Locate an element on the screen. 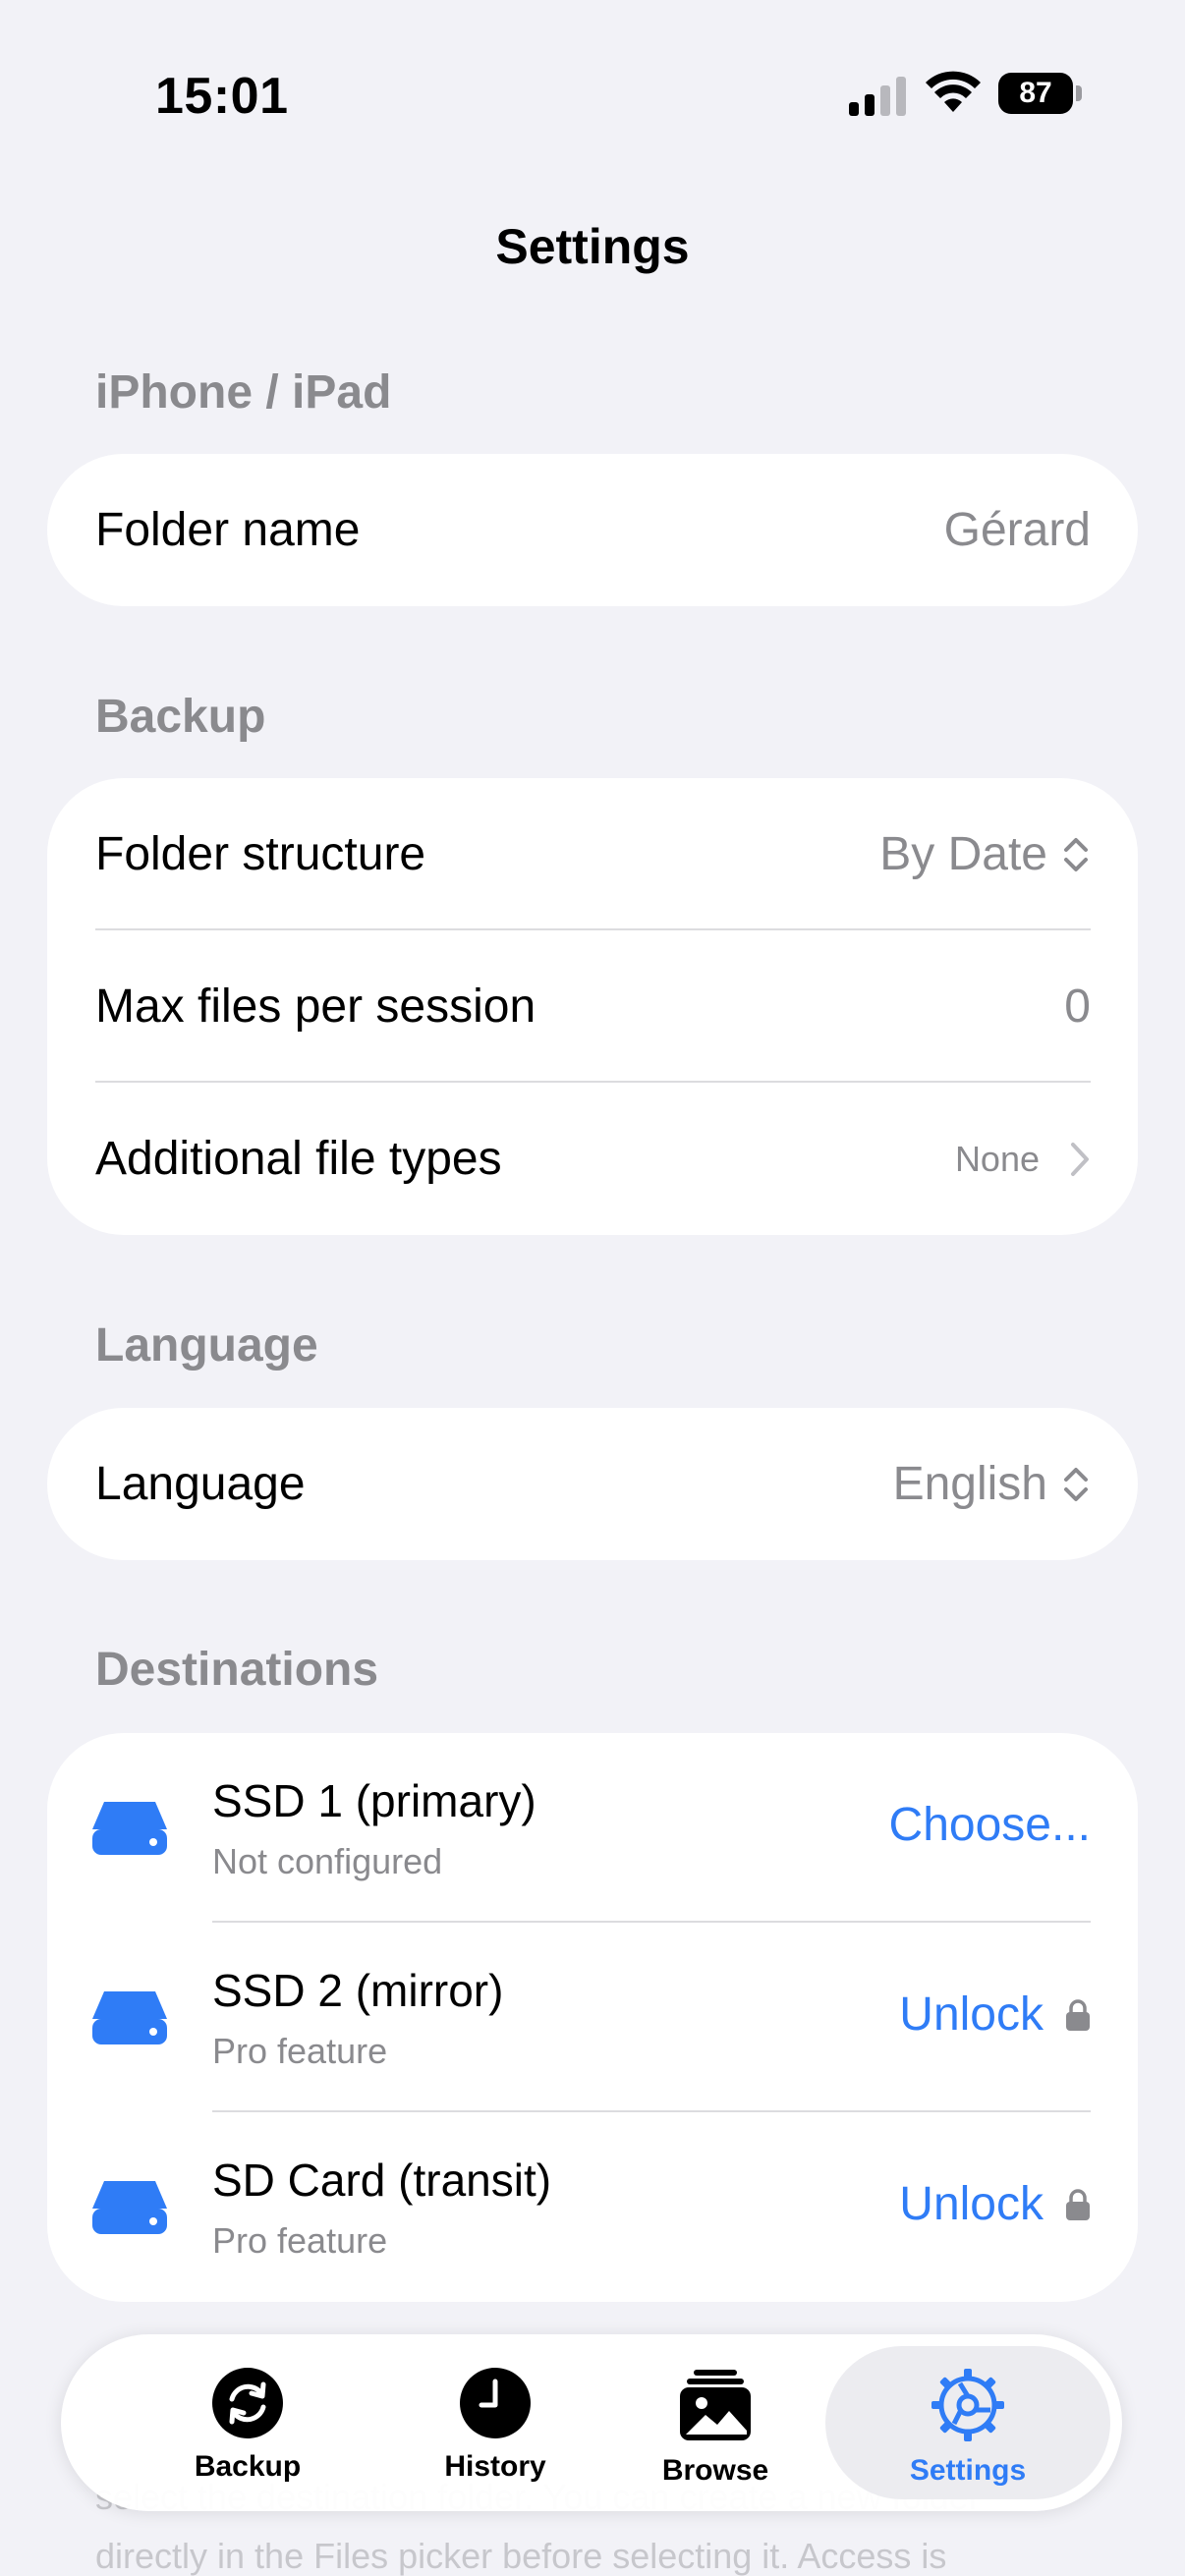 This screenshot has width=1185, height=2576. sync-icon is located at coordinates (248, 2403).